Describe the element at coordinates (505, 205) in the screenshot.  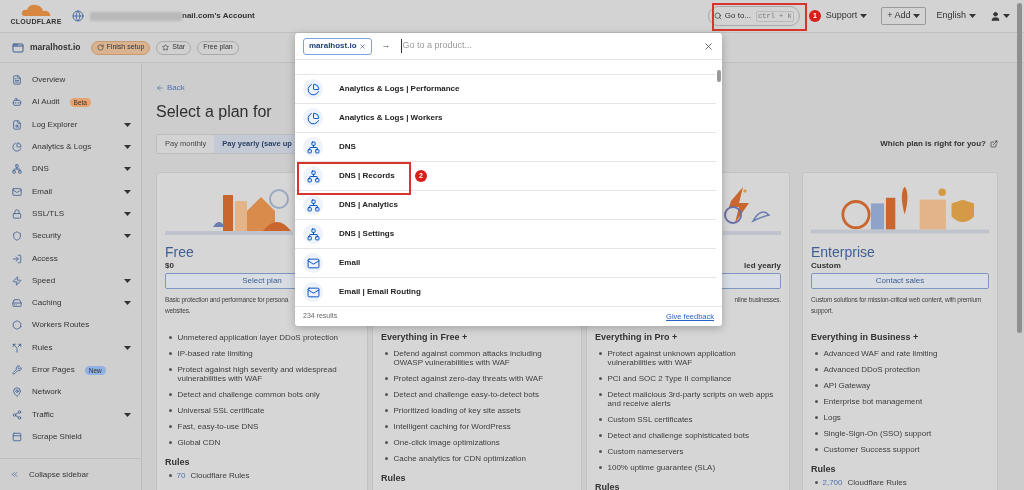
I see `result-item: DNS | Analytics` at that location.